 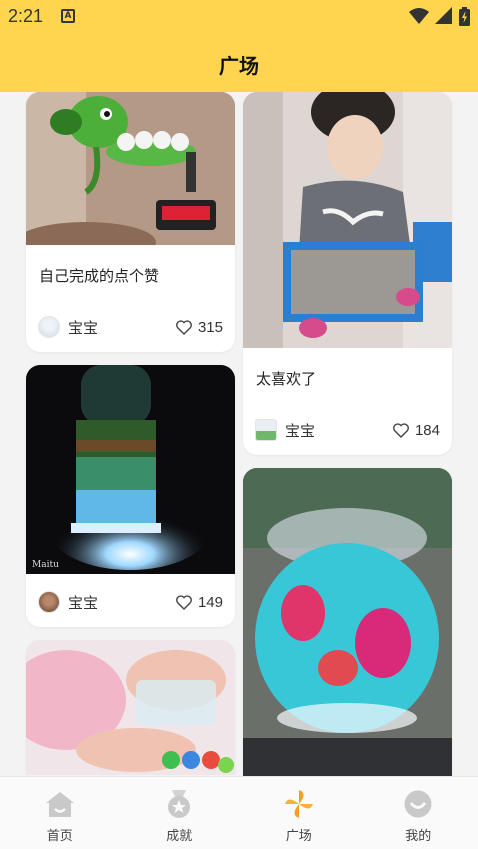 I want to click on status-bar: 2:21 A, so click(x=239, y=16).